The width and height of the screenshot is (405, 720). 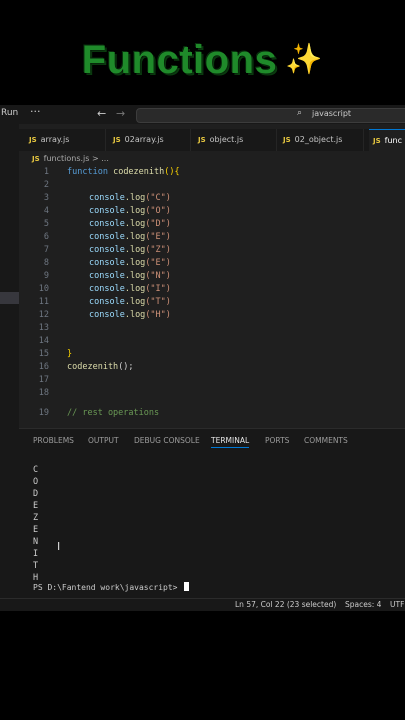 I want to click on encoding: UTF, so click(x=397, y=604).